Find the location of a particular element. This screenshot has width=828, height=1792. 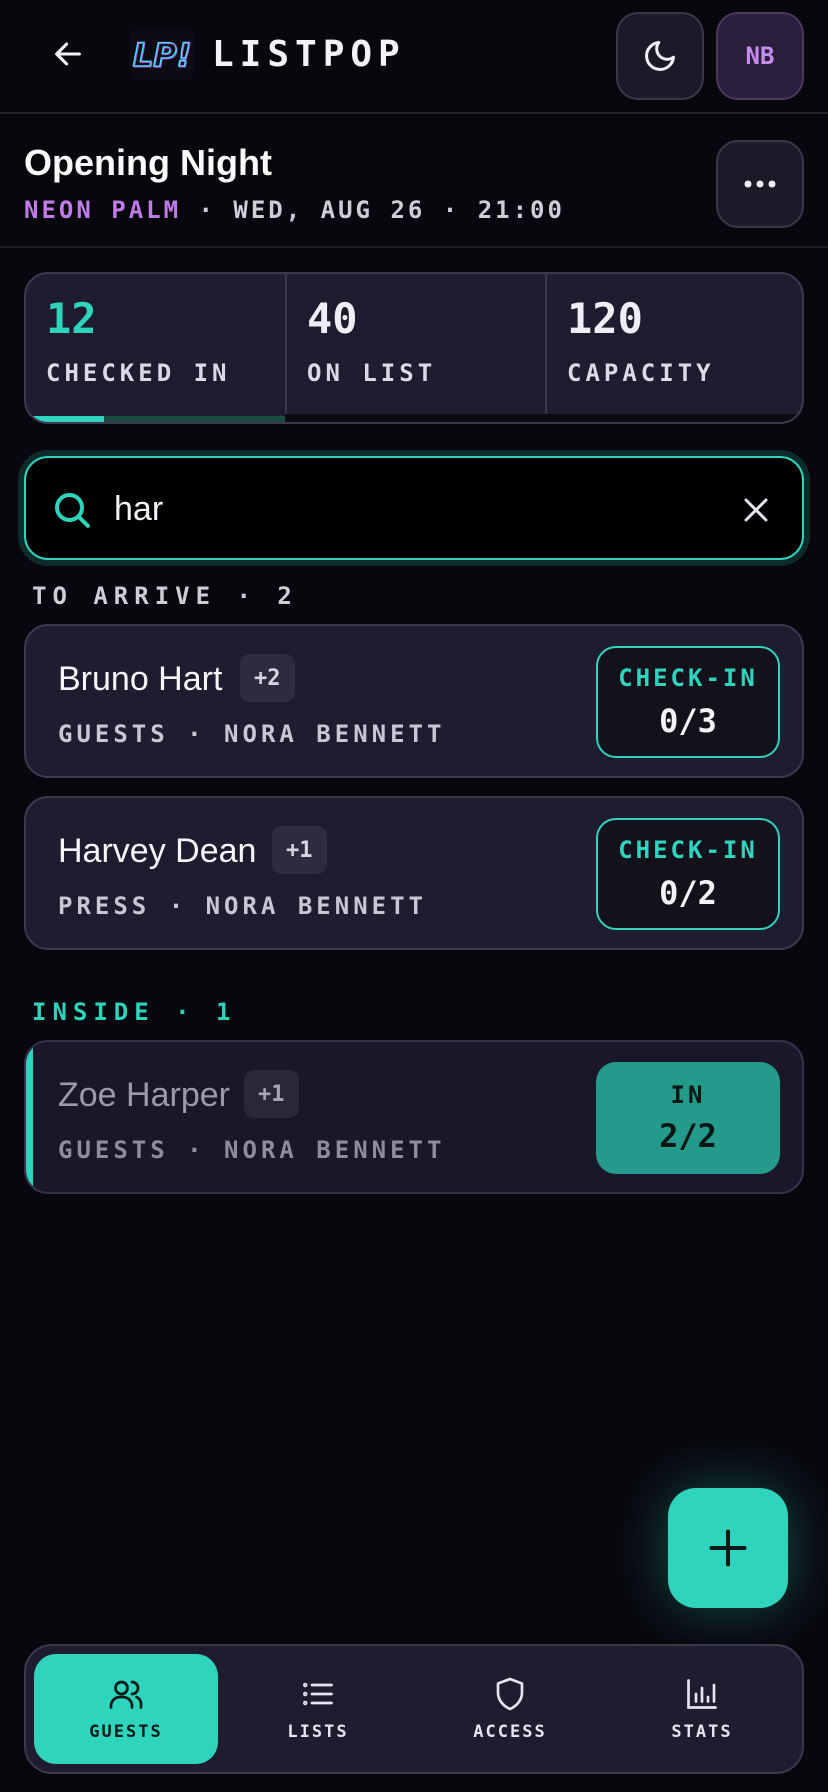

guest-name: Zoe Harper is located at coordinates (144, 1095).